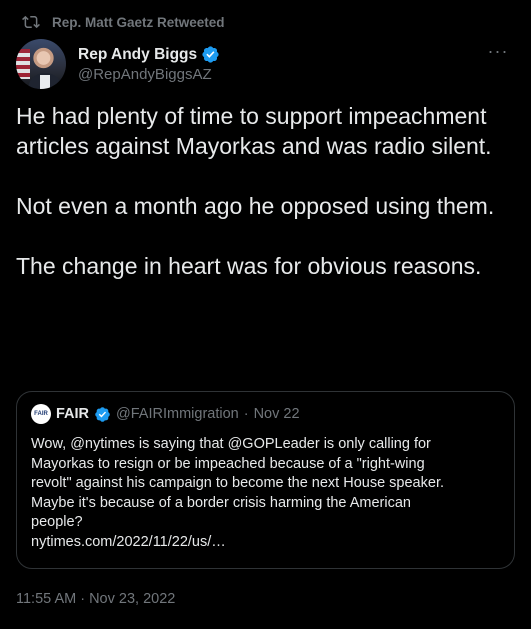  Describe the element at coordinates (57, 522) in the screenshot. I see `quoted-line: people?` at that location.